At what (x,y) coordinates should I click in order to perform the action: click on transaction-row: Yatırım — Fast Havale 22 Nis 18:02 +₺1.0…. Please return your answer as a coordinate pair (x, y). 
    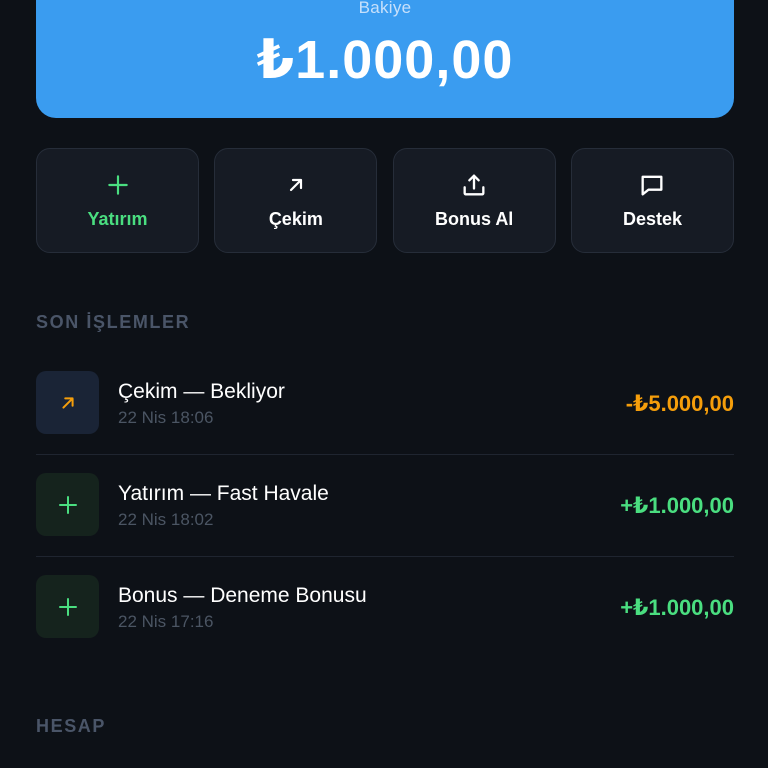
    Looking at the image, I should click on (385, 506).